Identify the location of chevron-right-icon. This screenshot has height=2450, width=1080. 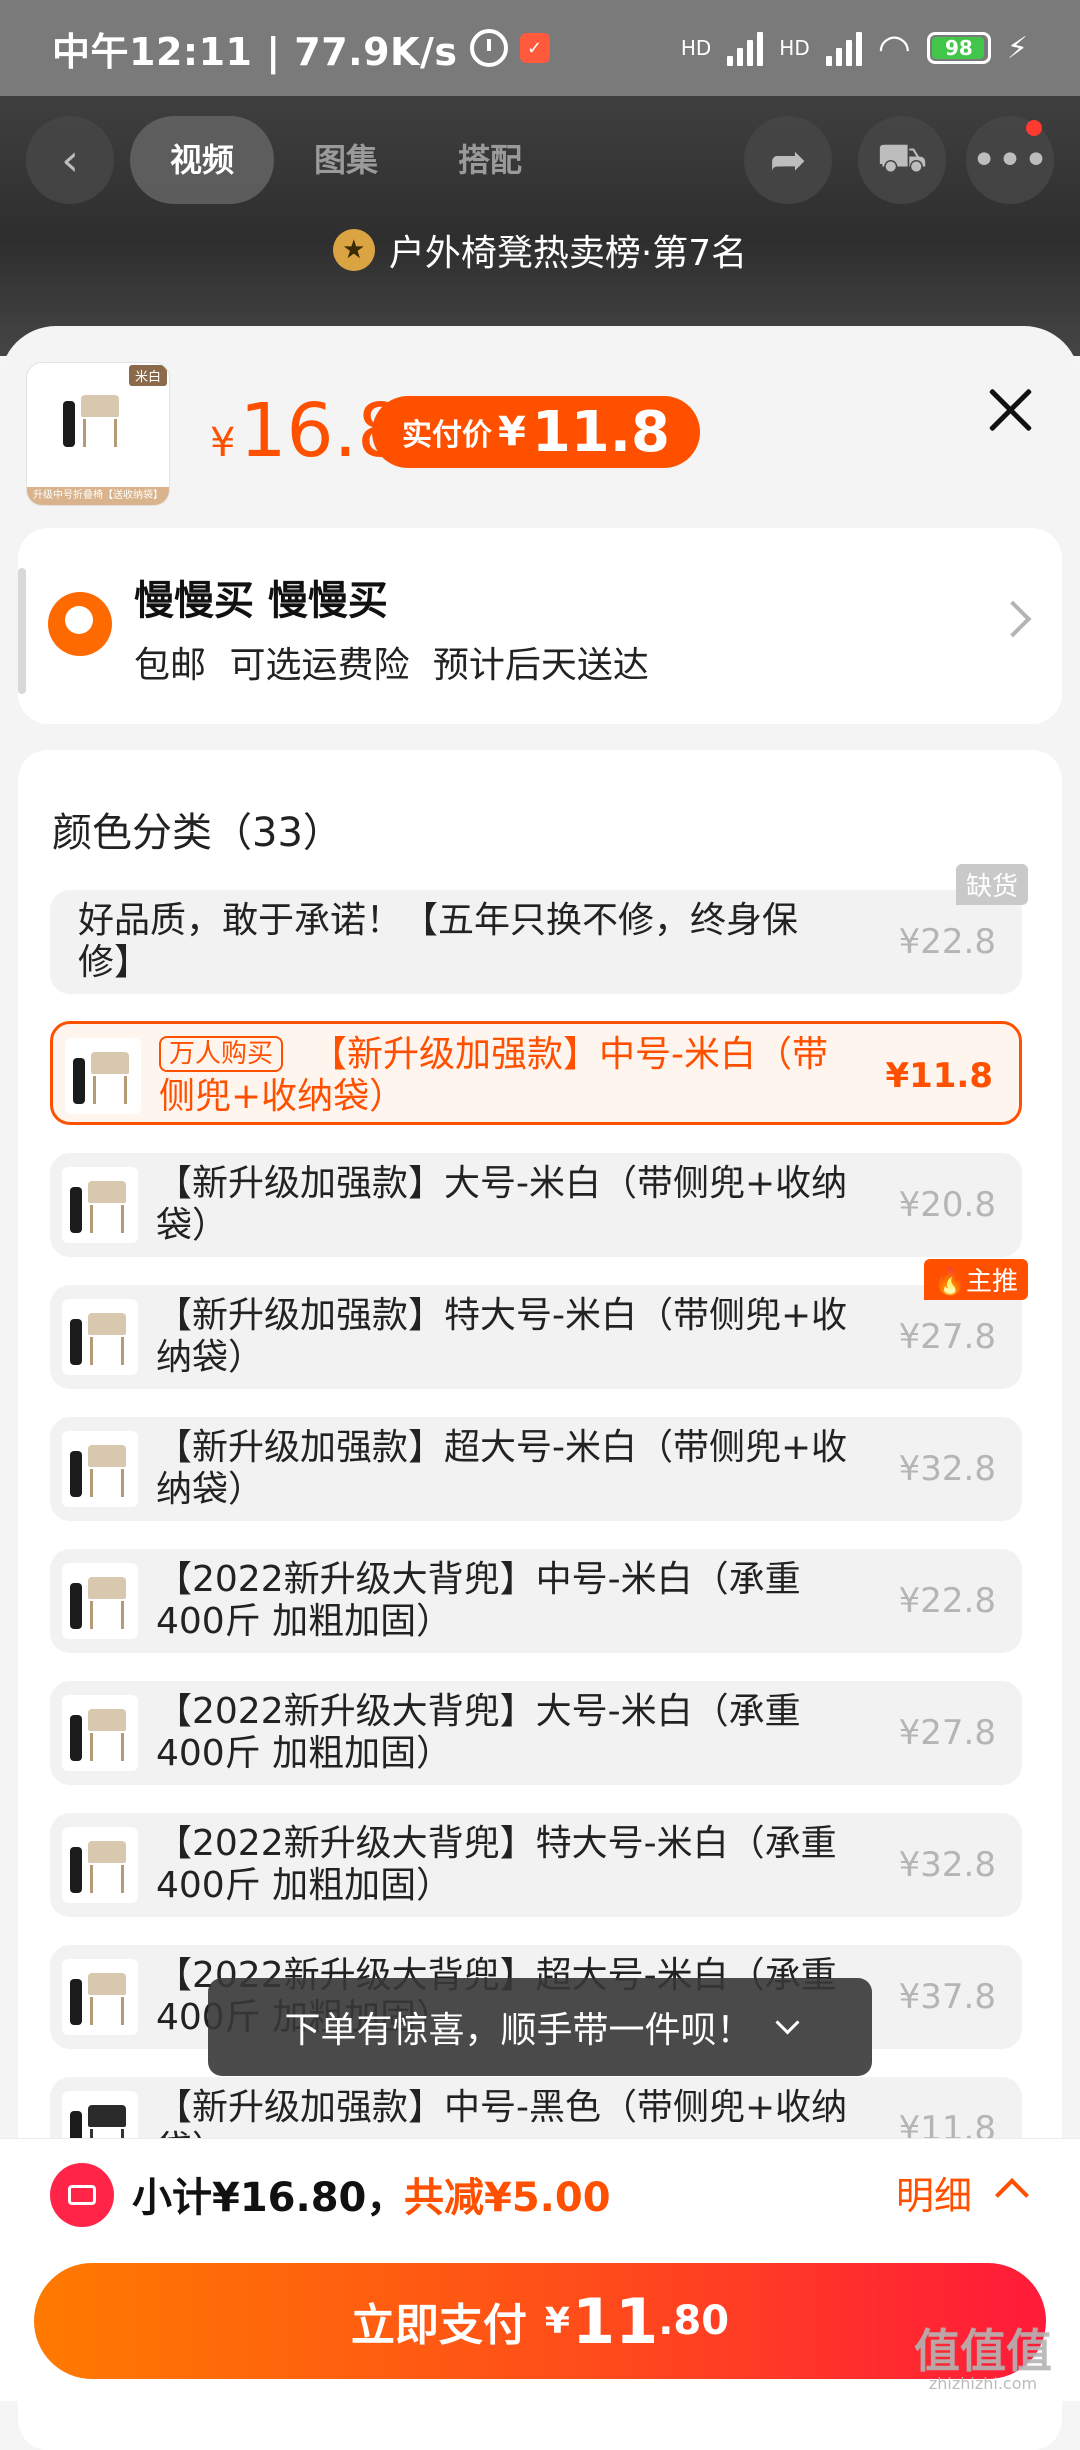
(1013, 619).